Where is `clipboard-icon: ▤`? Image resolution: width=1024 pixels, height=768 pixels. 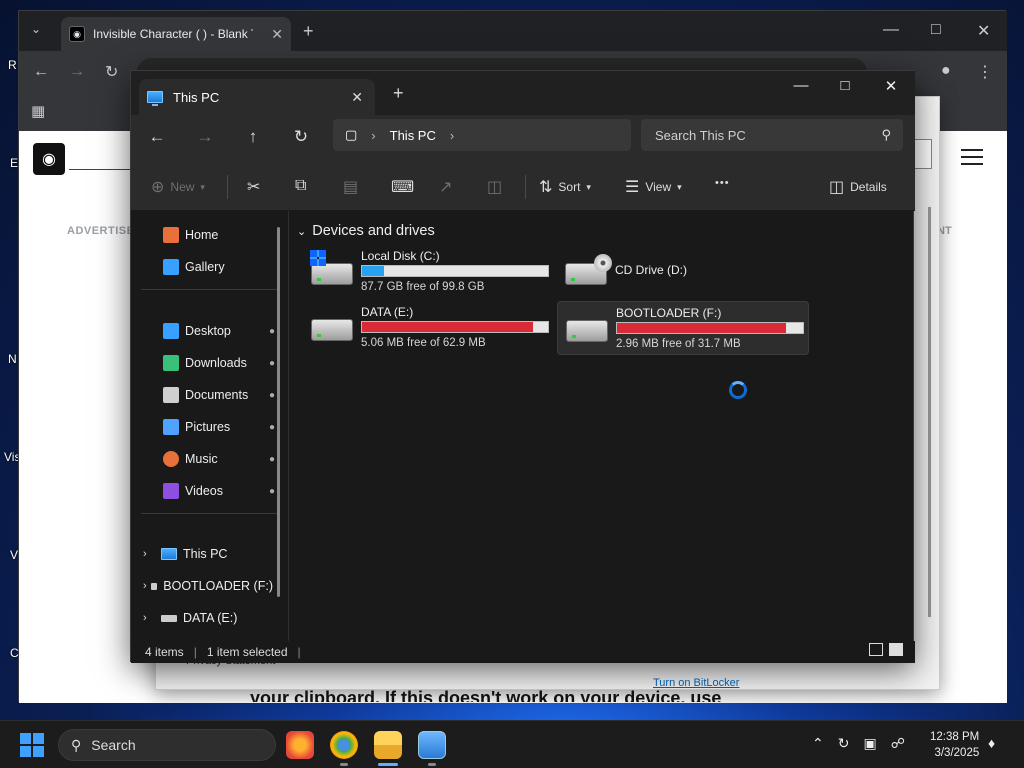
clipboard-icon: ▤ is located at coordinates (351, 187).